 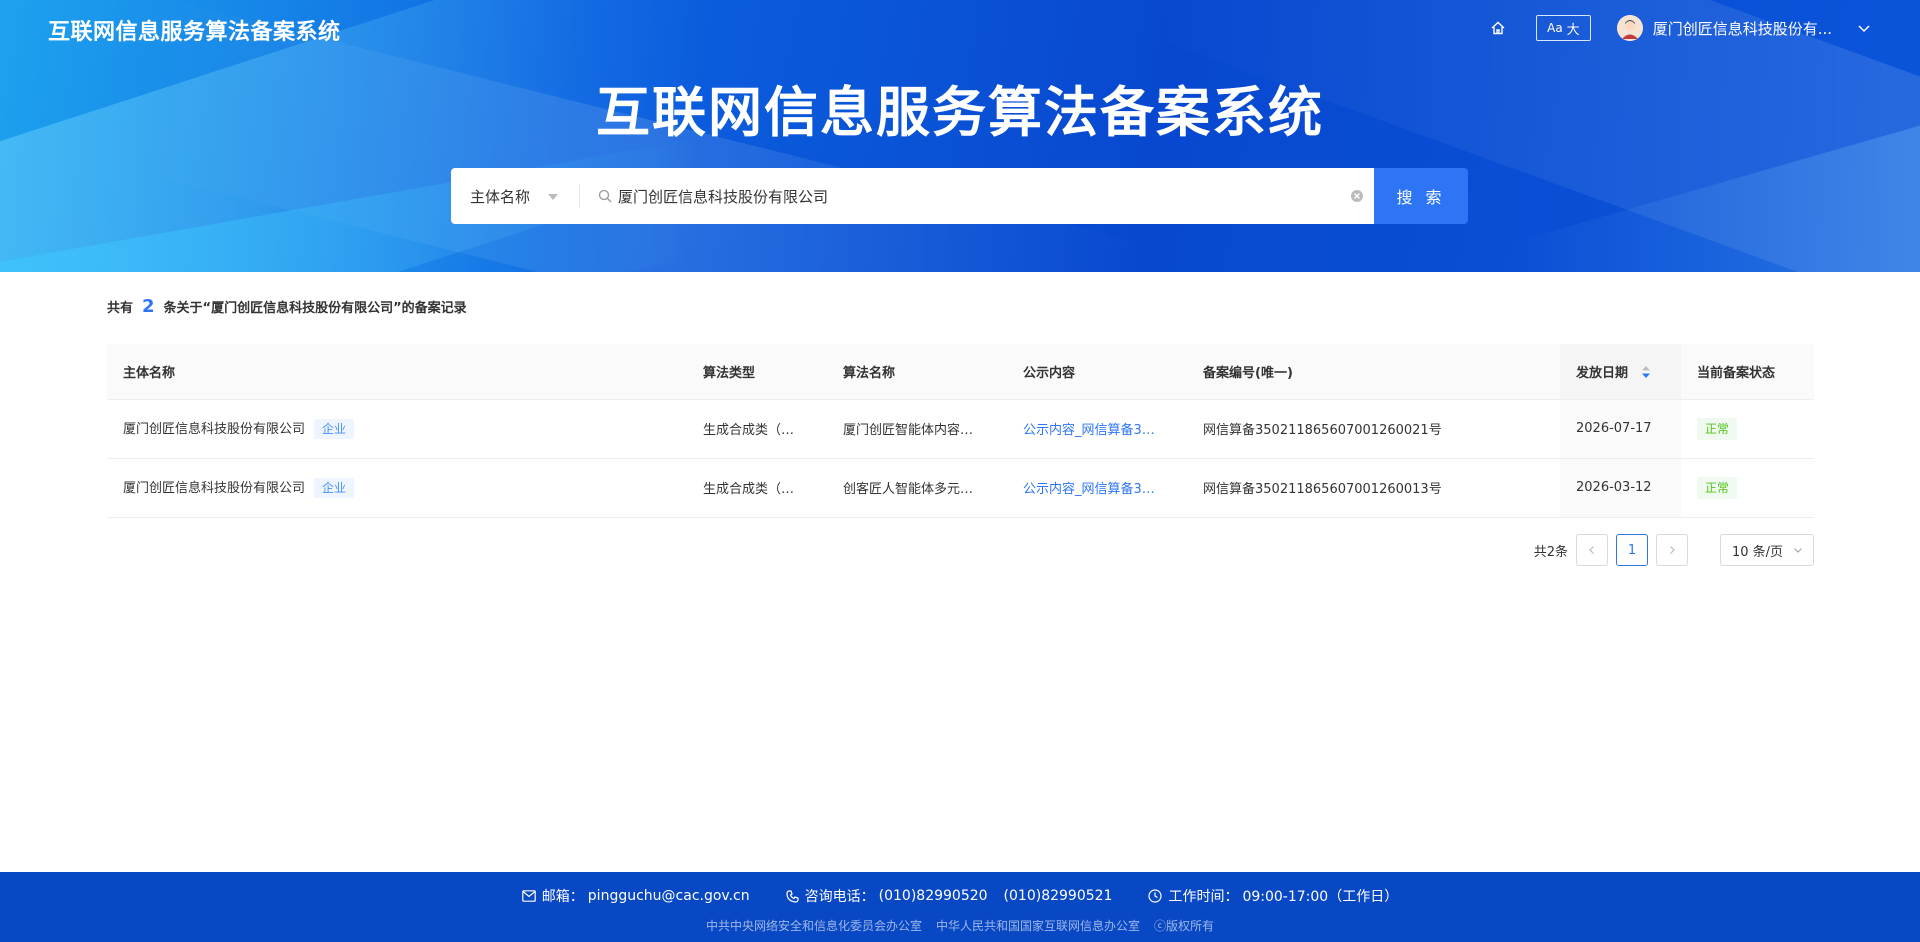 I want to click on column-header-date: 发放日期, so click(x=1620, y=372).